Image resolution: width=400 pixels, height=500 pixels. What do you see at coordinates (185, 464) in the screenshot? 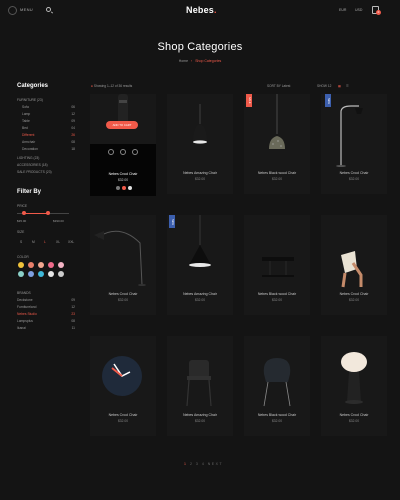
I see `page-1: 1` at bounding box center [185, 464].